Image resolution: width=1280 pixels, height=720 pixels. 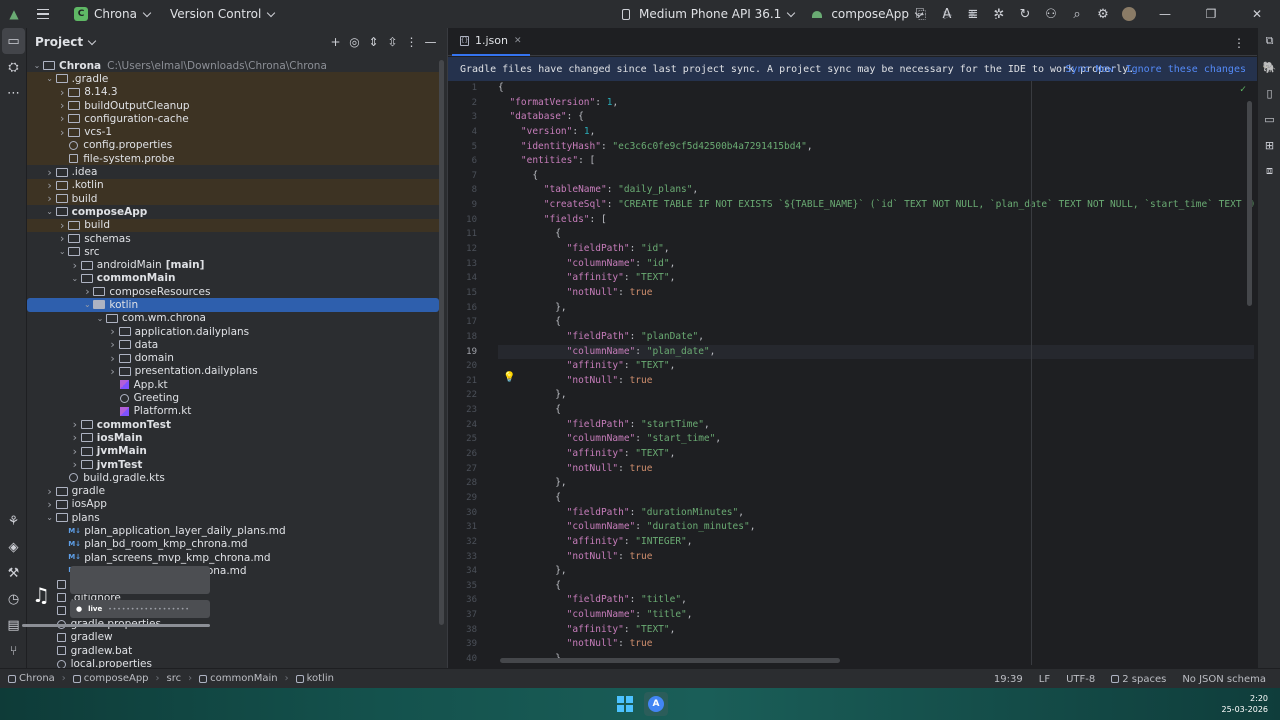 I want to click on device-manager-icon: ⎘, so click(x=921, y=14).